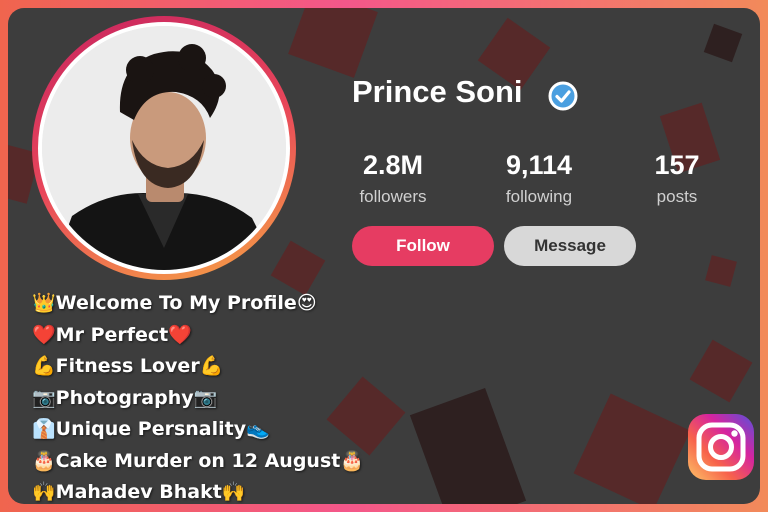 The width and height of the screenshot is (768, 512). I want to click on bio-text: Unique Persnality, so click(151, 429).